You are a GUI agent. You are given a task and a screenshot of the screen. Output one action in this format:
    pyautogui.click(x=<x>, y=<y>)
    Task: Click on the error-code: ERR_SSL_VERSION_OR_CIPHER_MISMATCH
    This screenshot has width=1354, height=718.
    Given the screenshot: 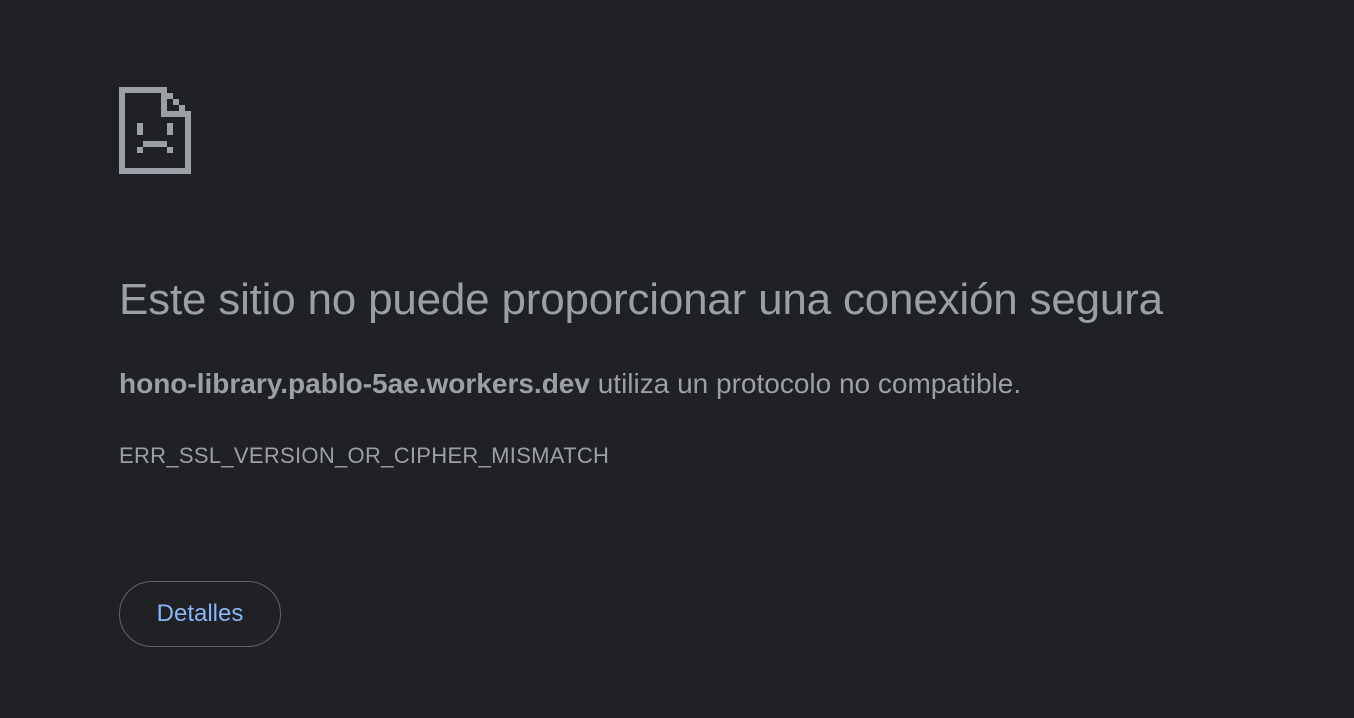 What is the action you would take?
    pyautogui.click(x=364, y=455)
    